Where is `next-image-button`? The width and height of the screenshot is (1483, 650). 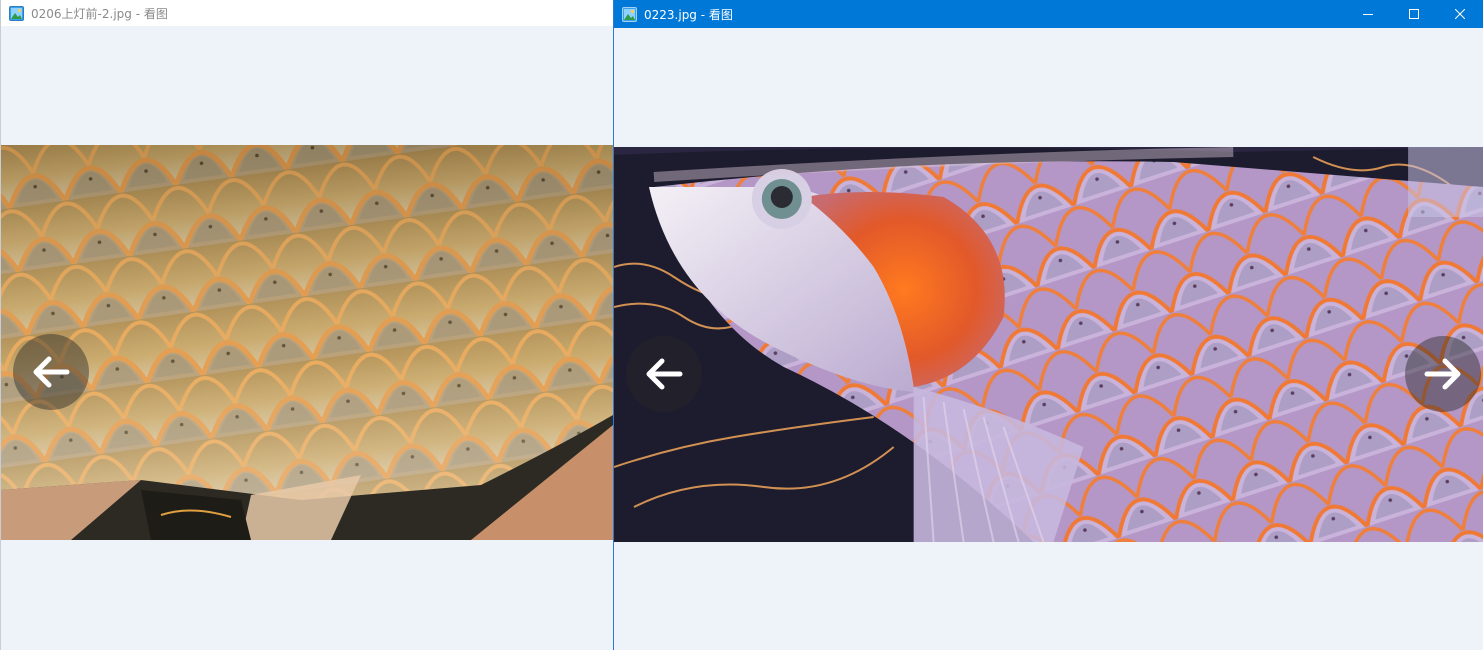 next-image-button is located at coordinates (1443, 374).